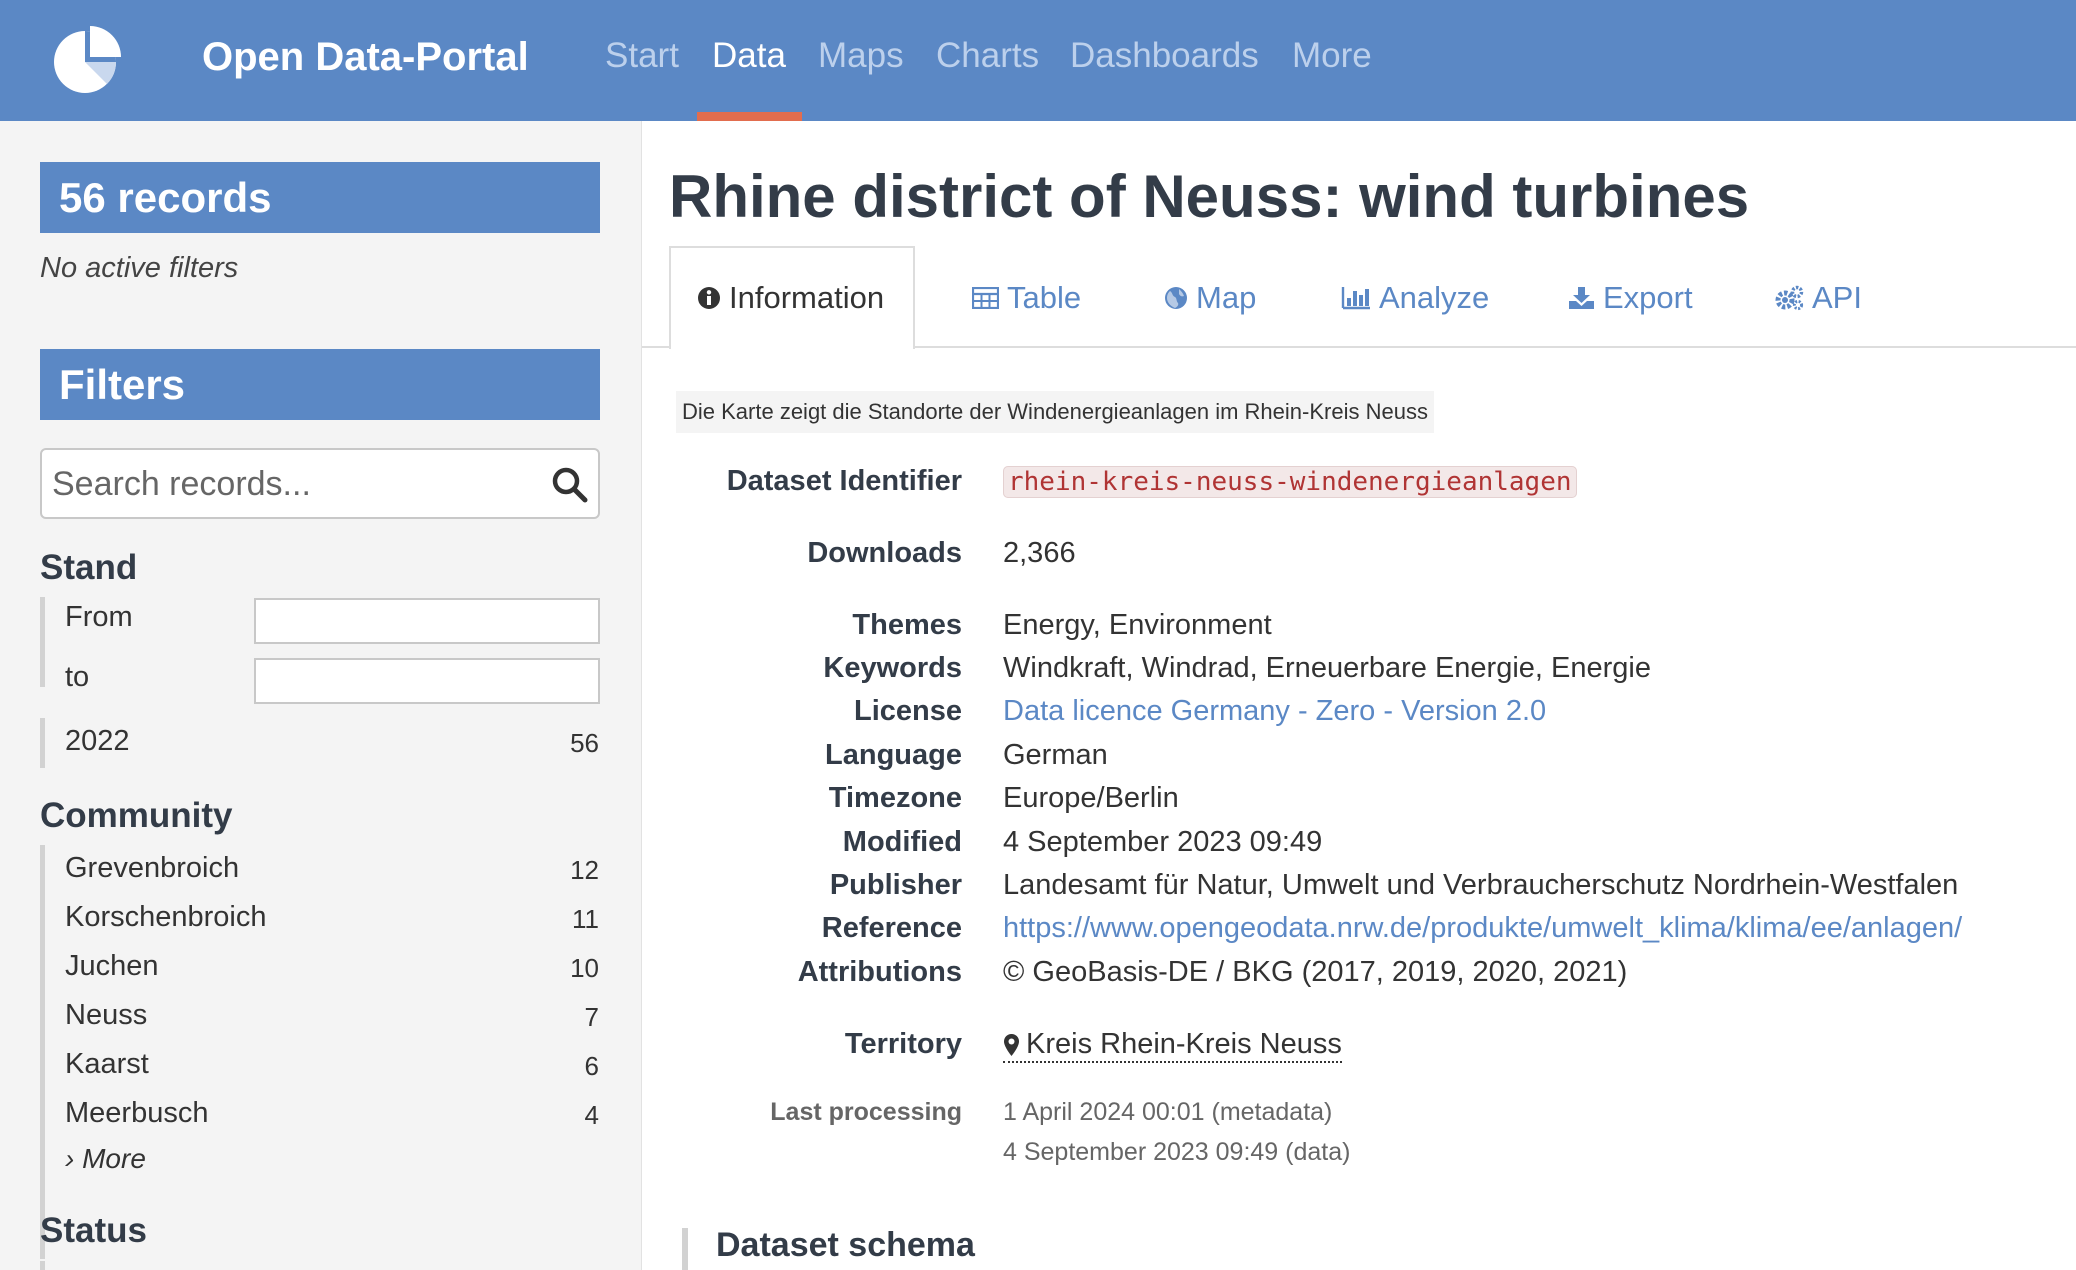 The height and width of the screenshot is (1270, 2076). Describe the element at coordinates (107, 1064) in the screenshot. I see `facet-item-kaarst: Kaarst` at that location.